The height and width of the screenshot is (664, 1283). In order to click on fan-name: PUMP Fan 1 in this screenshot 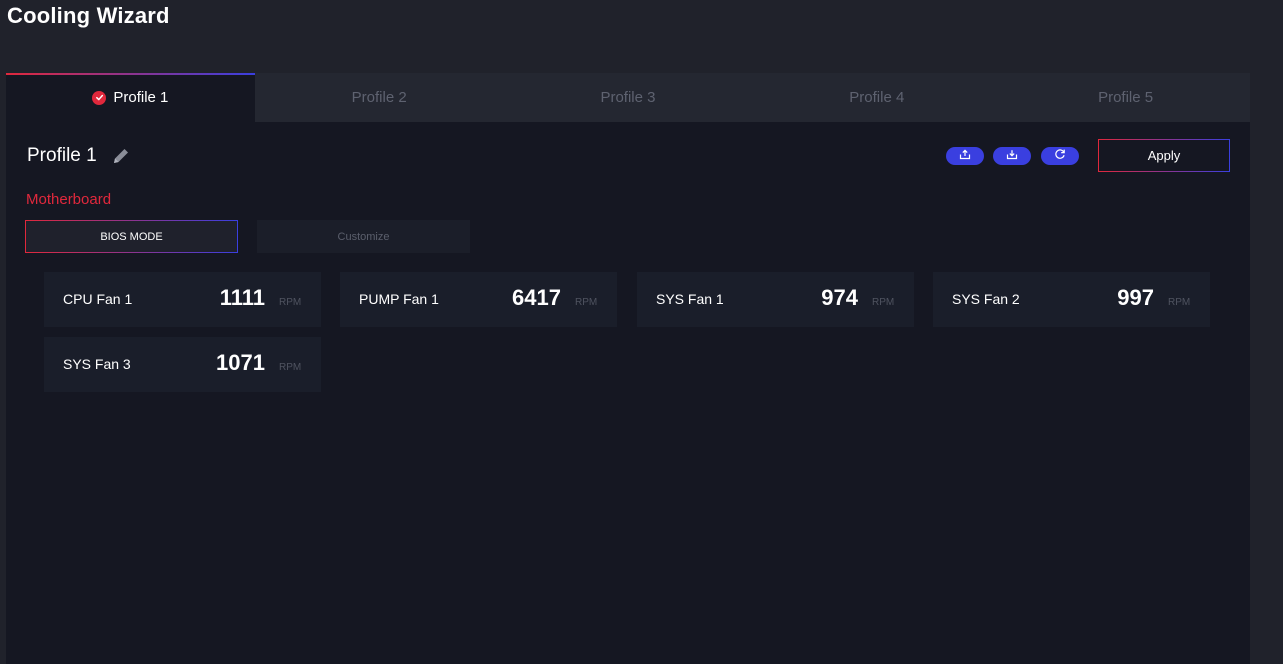, I will do `click(399, 299)`.